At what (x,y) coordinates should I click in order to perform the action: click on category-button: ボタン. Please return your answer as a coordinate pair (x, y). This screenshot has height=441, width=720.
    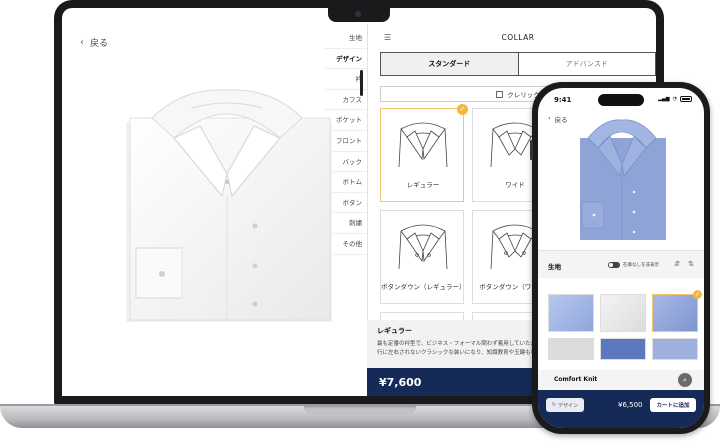
    Looking at the image, I should click on (346, 203).